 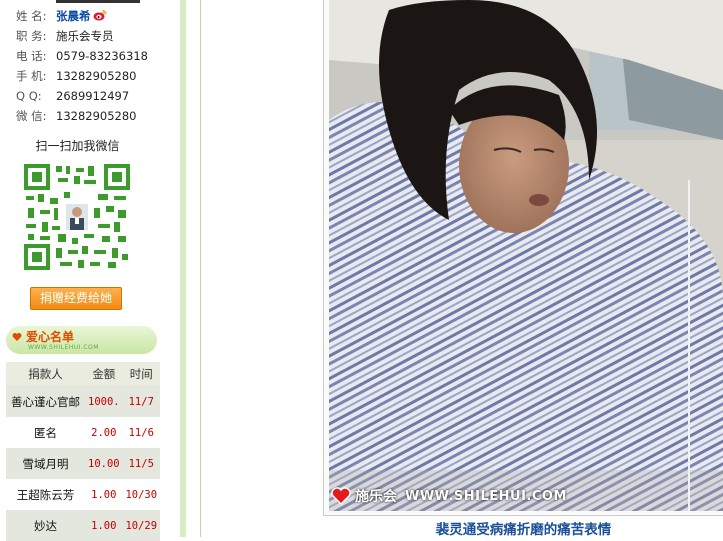 I want to click on love-list-header: 爱心名单 WWW.SHILEHUI.COM, so click(x=81, y=340).